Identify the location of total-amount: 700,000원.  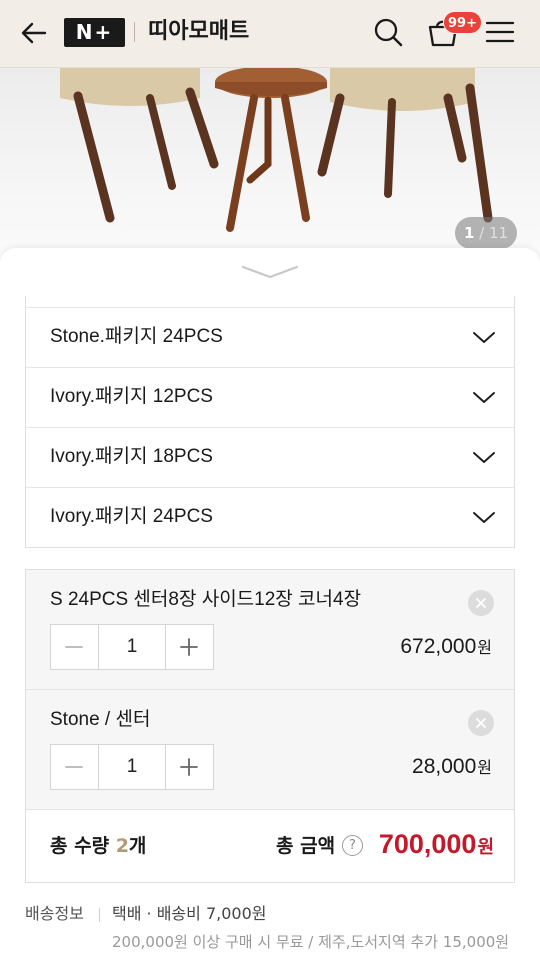
(436, 845).